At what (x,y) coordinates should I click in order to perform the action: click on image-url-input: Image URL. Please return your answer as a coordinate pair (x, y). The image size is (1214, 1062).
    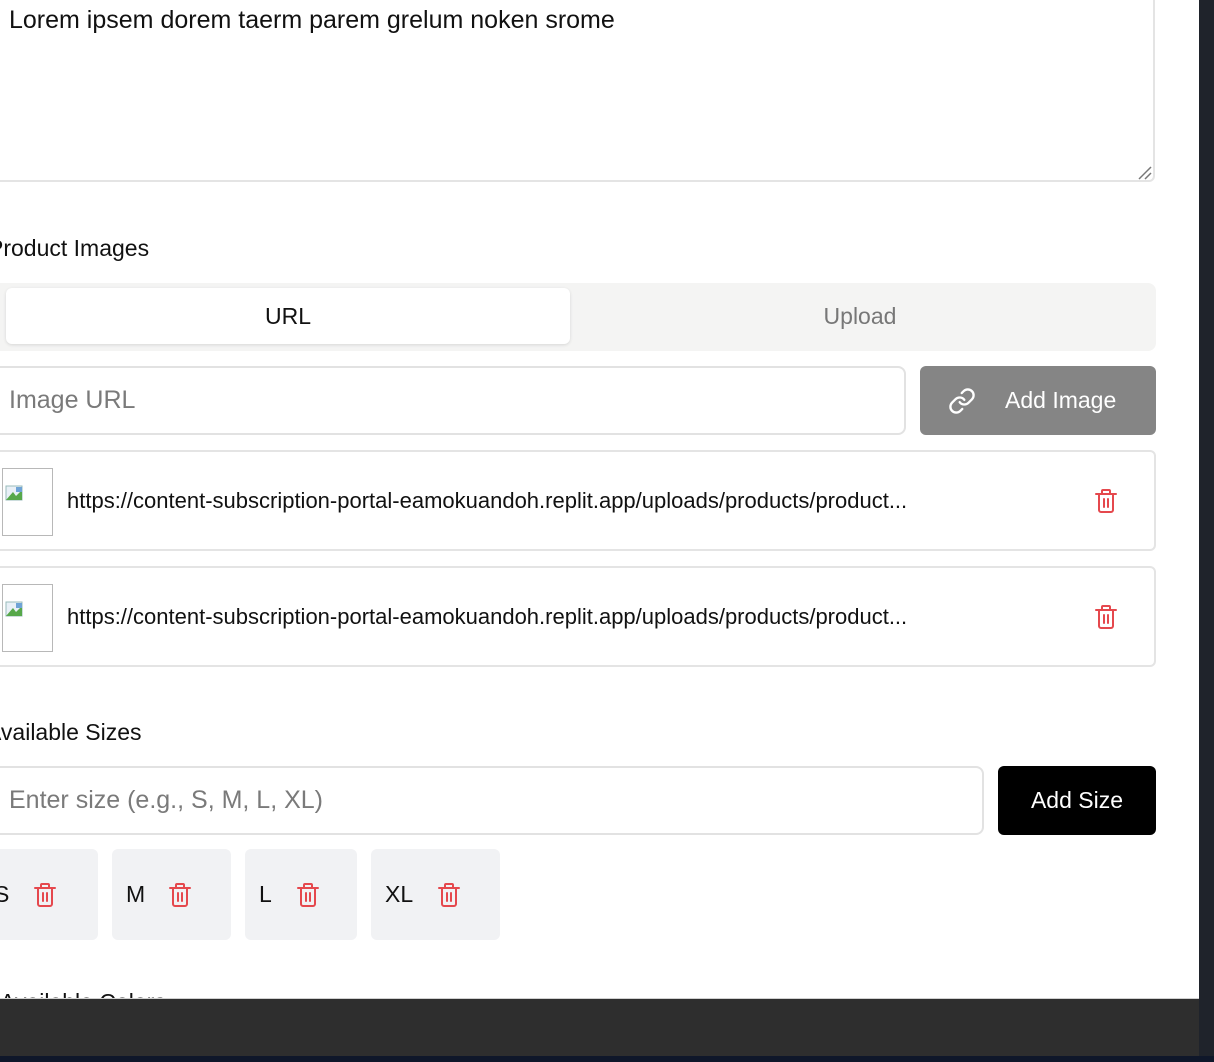
    Looking at the image, I should click on (453, 400).